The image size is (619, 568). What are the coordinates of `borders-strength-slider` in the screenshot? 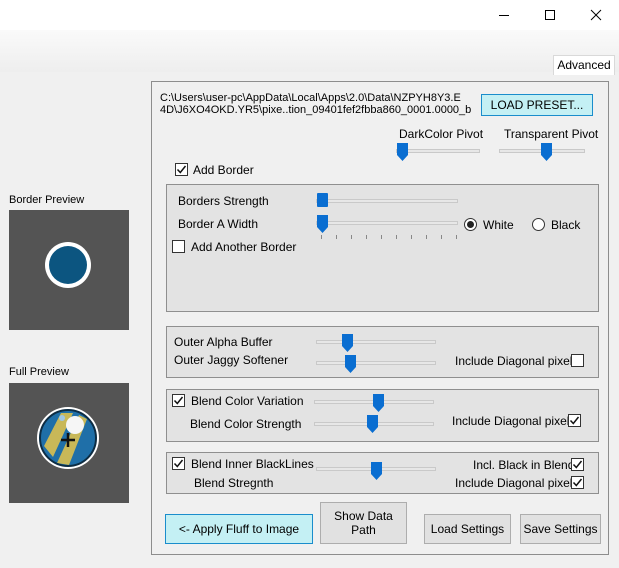 It's located at (387, 202).